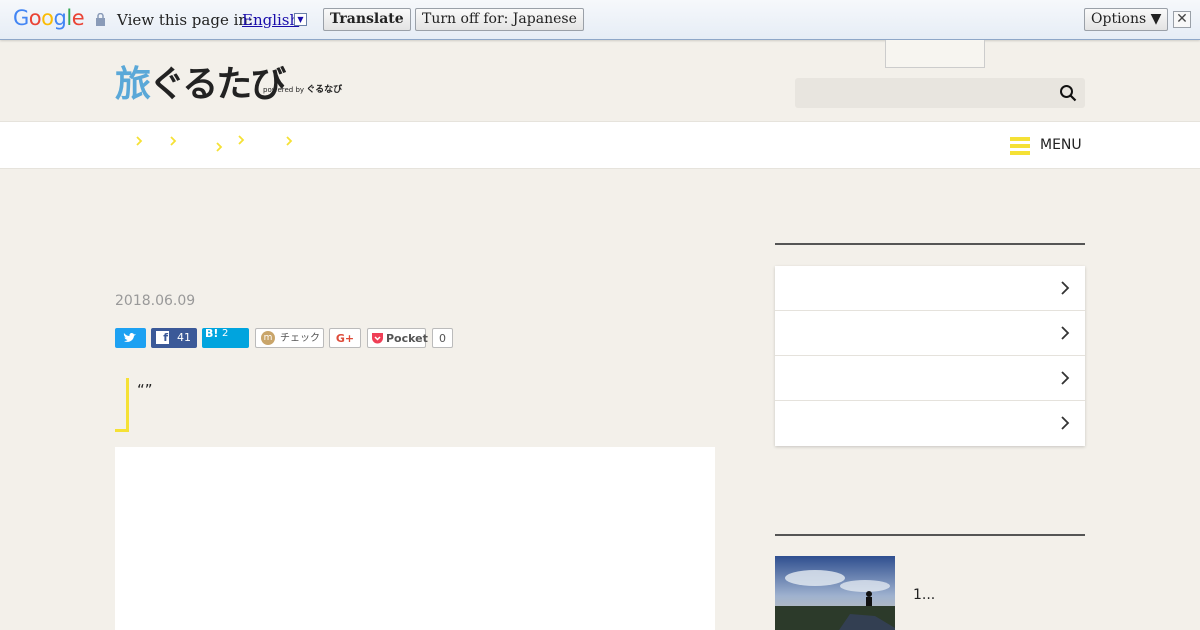  What do you see at coordinates (940, 93) in the screenshot?
I see `search-input` at bounding box center [940, 93].